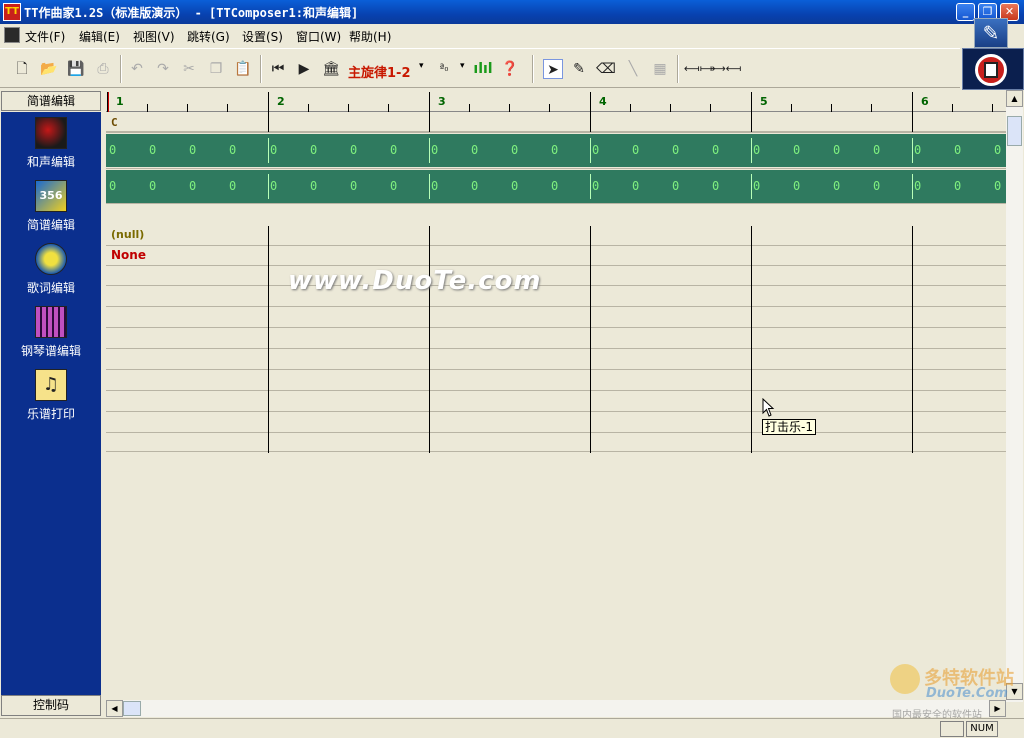  Describe the element at coordinates (243, 69) in the screenshot. I see `paste-icon: 📋` at that location.